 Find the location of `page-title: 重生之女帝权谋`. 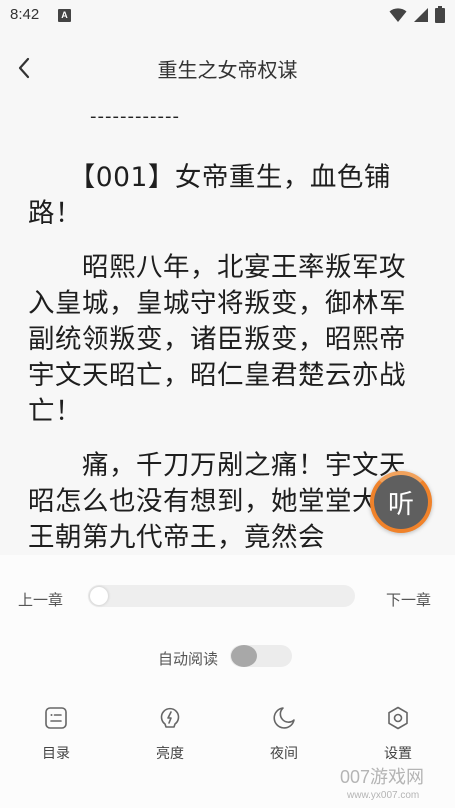

page-title: 重生之女帝权谋 is located at coordinates (227, 70).